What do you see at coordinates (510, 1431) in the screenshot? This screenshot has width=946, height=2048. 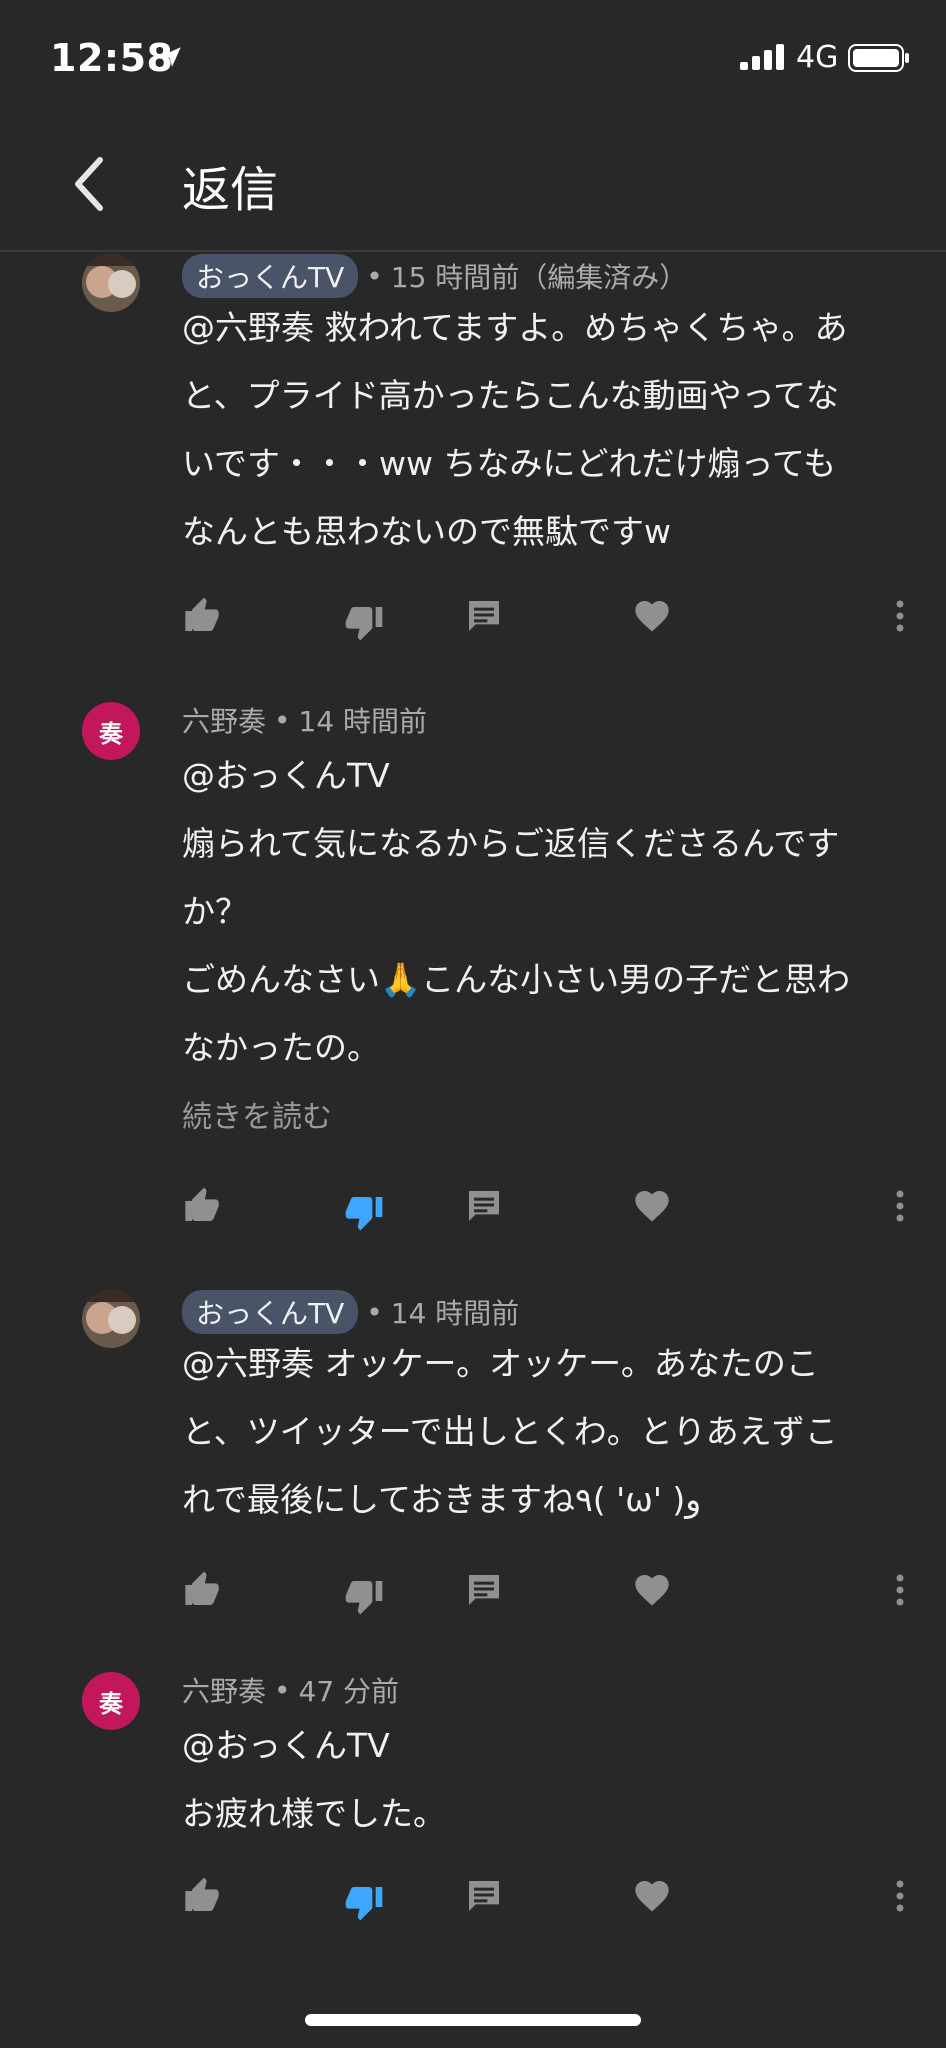 I see `comment-line: と、ツイッターで出しとくわ。とりあえずこ` at bounding box center [510, 1431].